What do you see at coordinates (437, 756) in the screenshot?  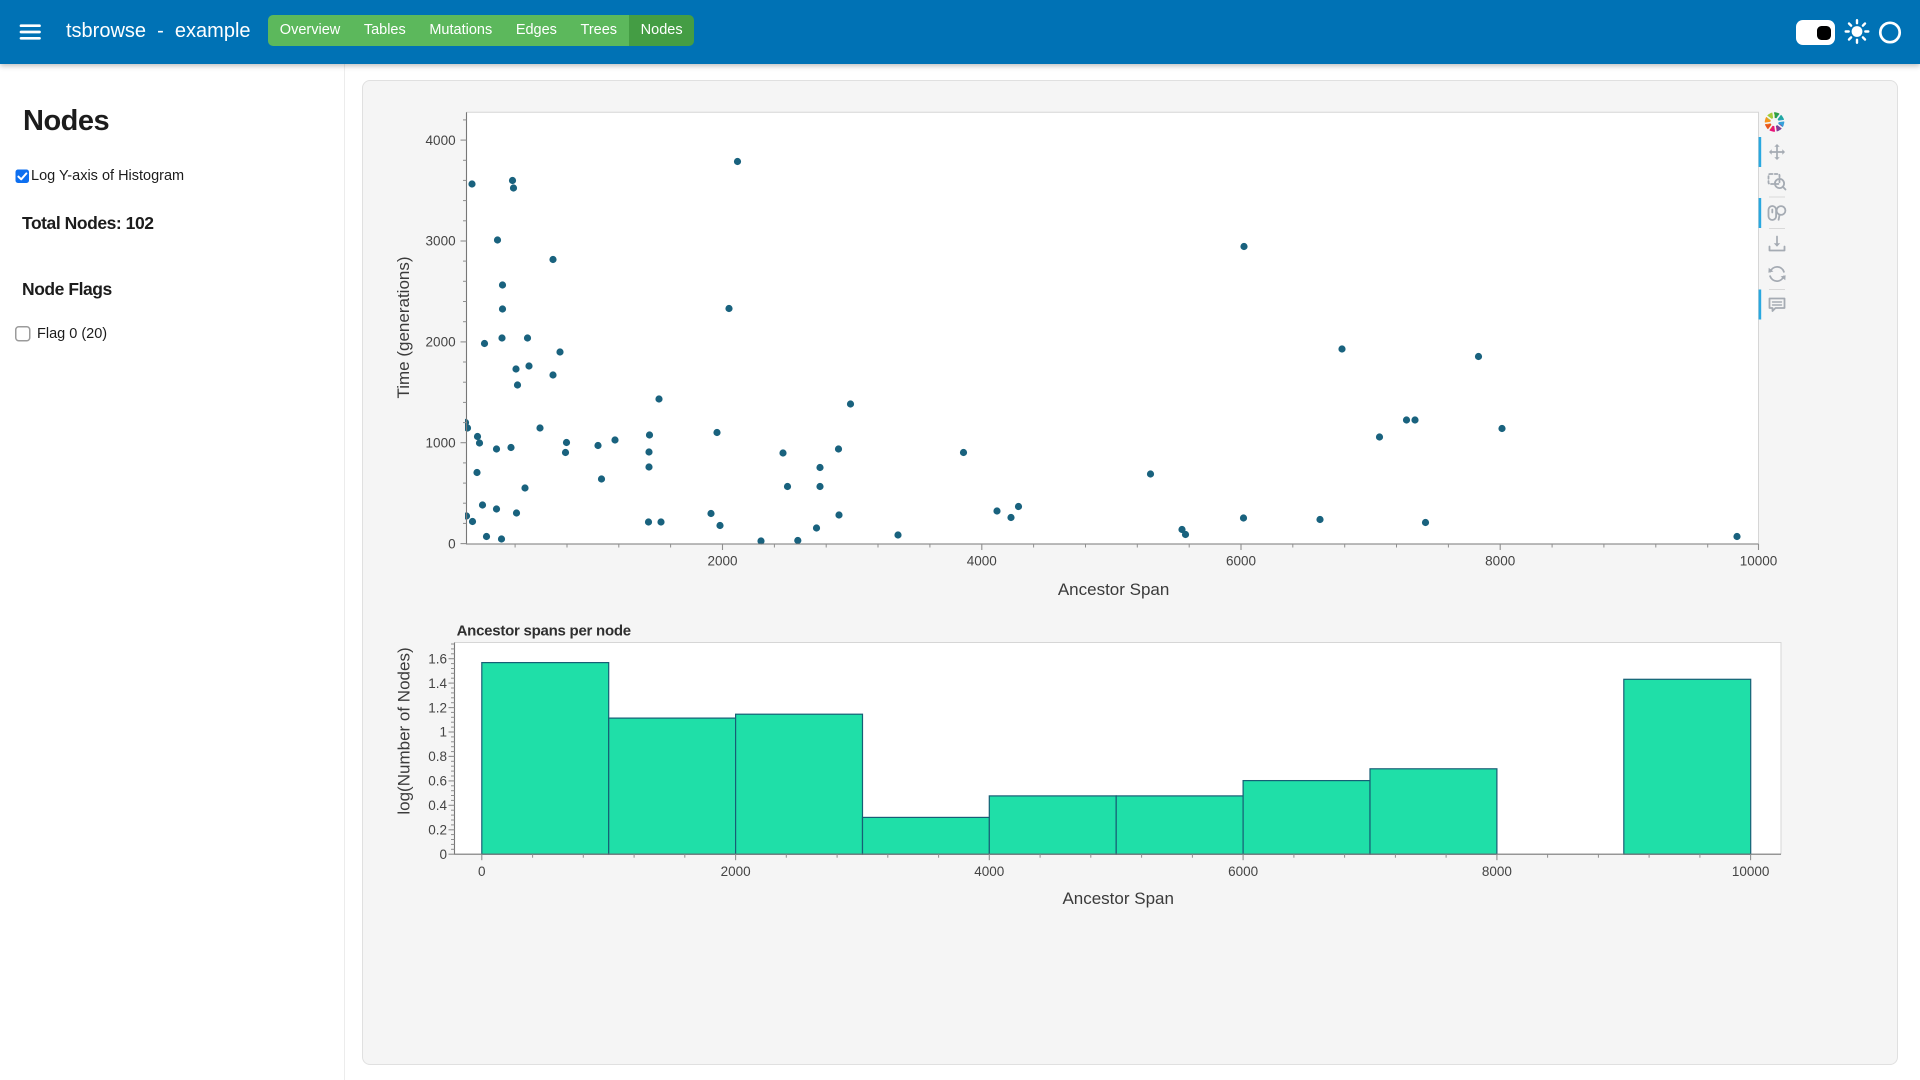 I see `svg-text: 0.8` at bounding box center [437, 756].